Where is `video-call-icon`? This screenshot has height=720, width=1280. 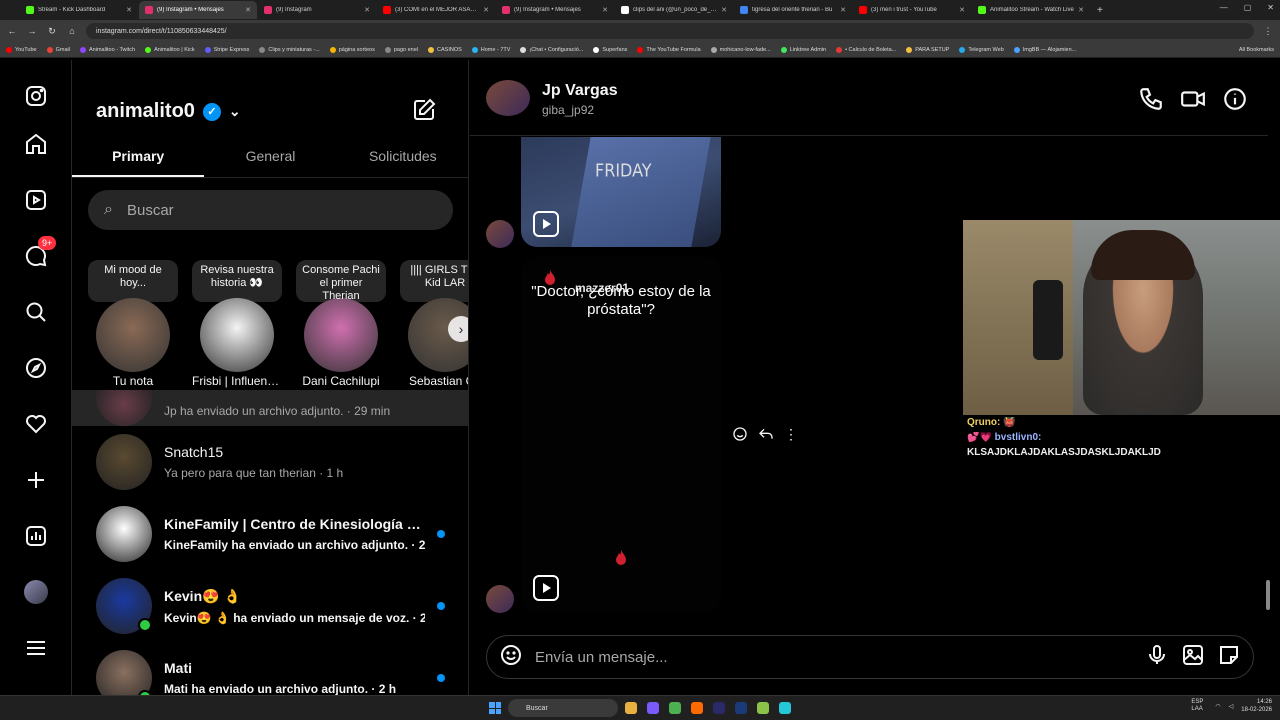
video-call-icon is located at coordinates (1193, 101).